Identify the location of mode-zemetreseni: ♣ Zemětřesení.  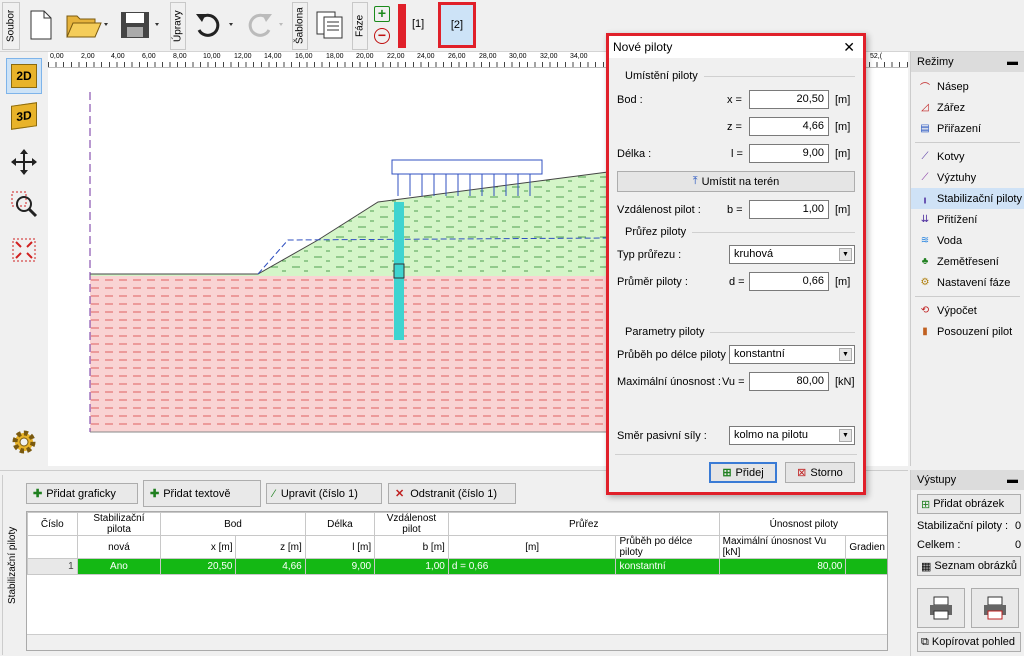
(967, 261).